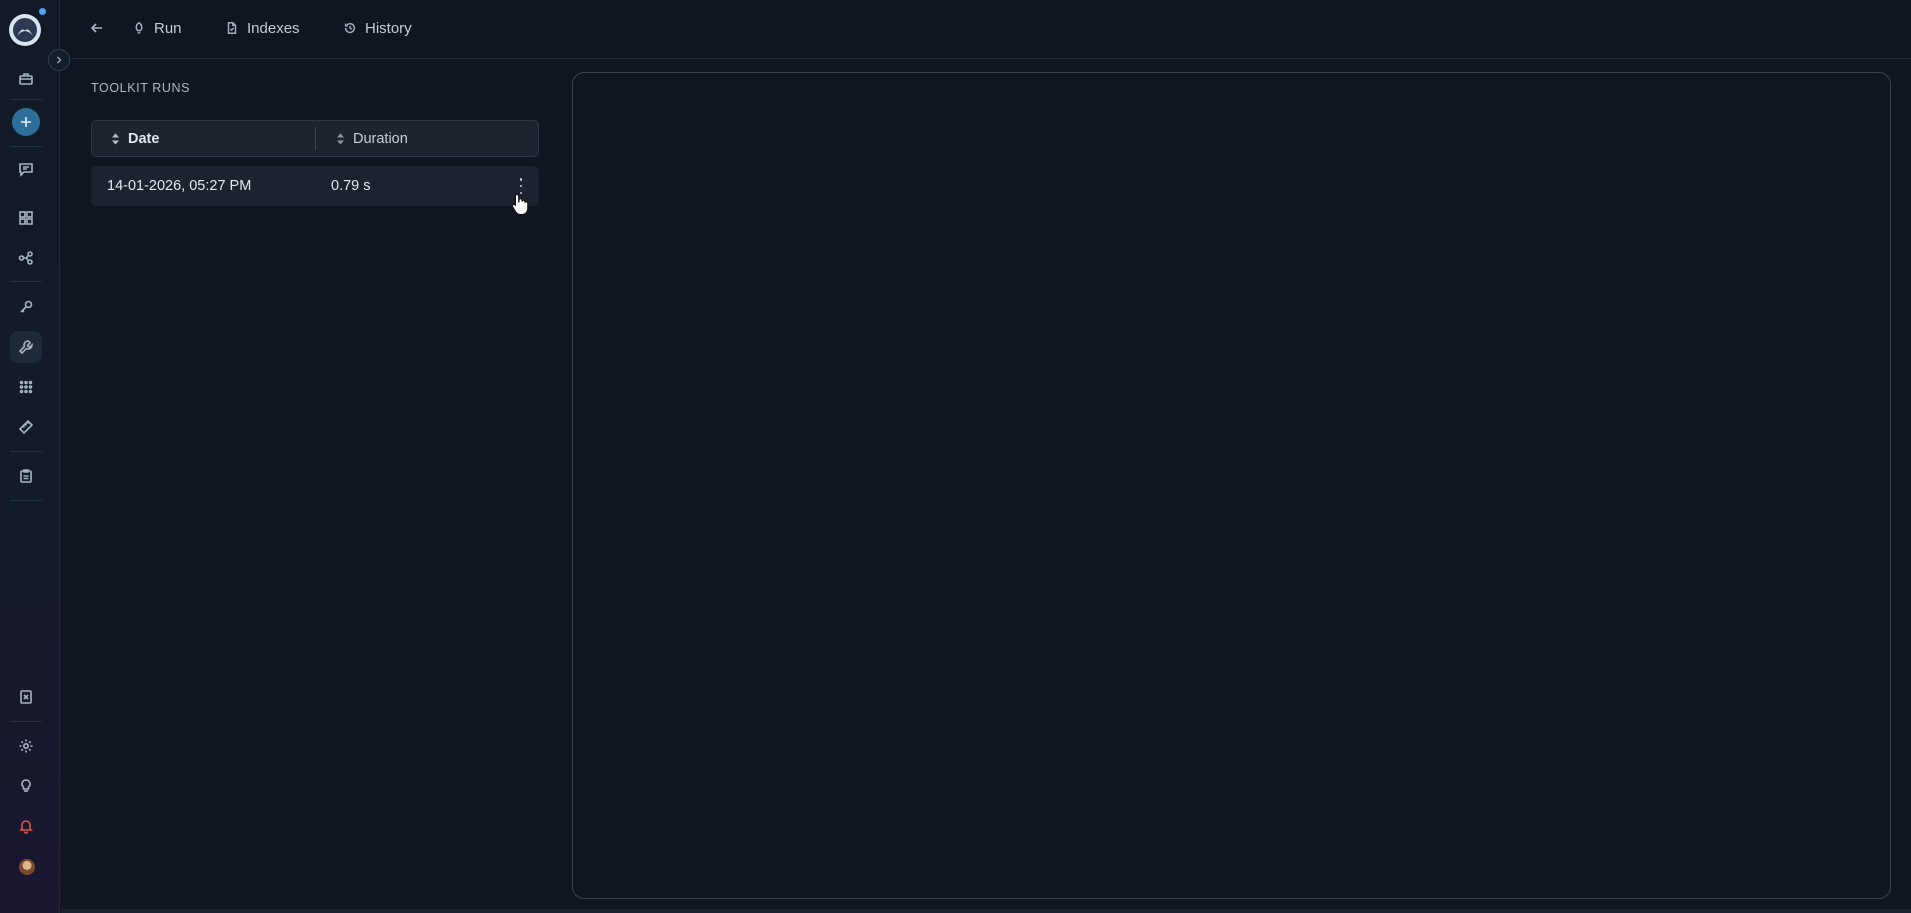 This screenshot has width=1911, height=913. I want to click on wrench-icon, so click(26, 347).